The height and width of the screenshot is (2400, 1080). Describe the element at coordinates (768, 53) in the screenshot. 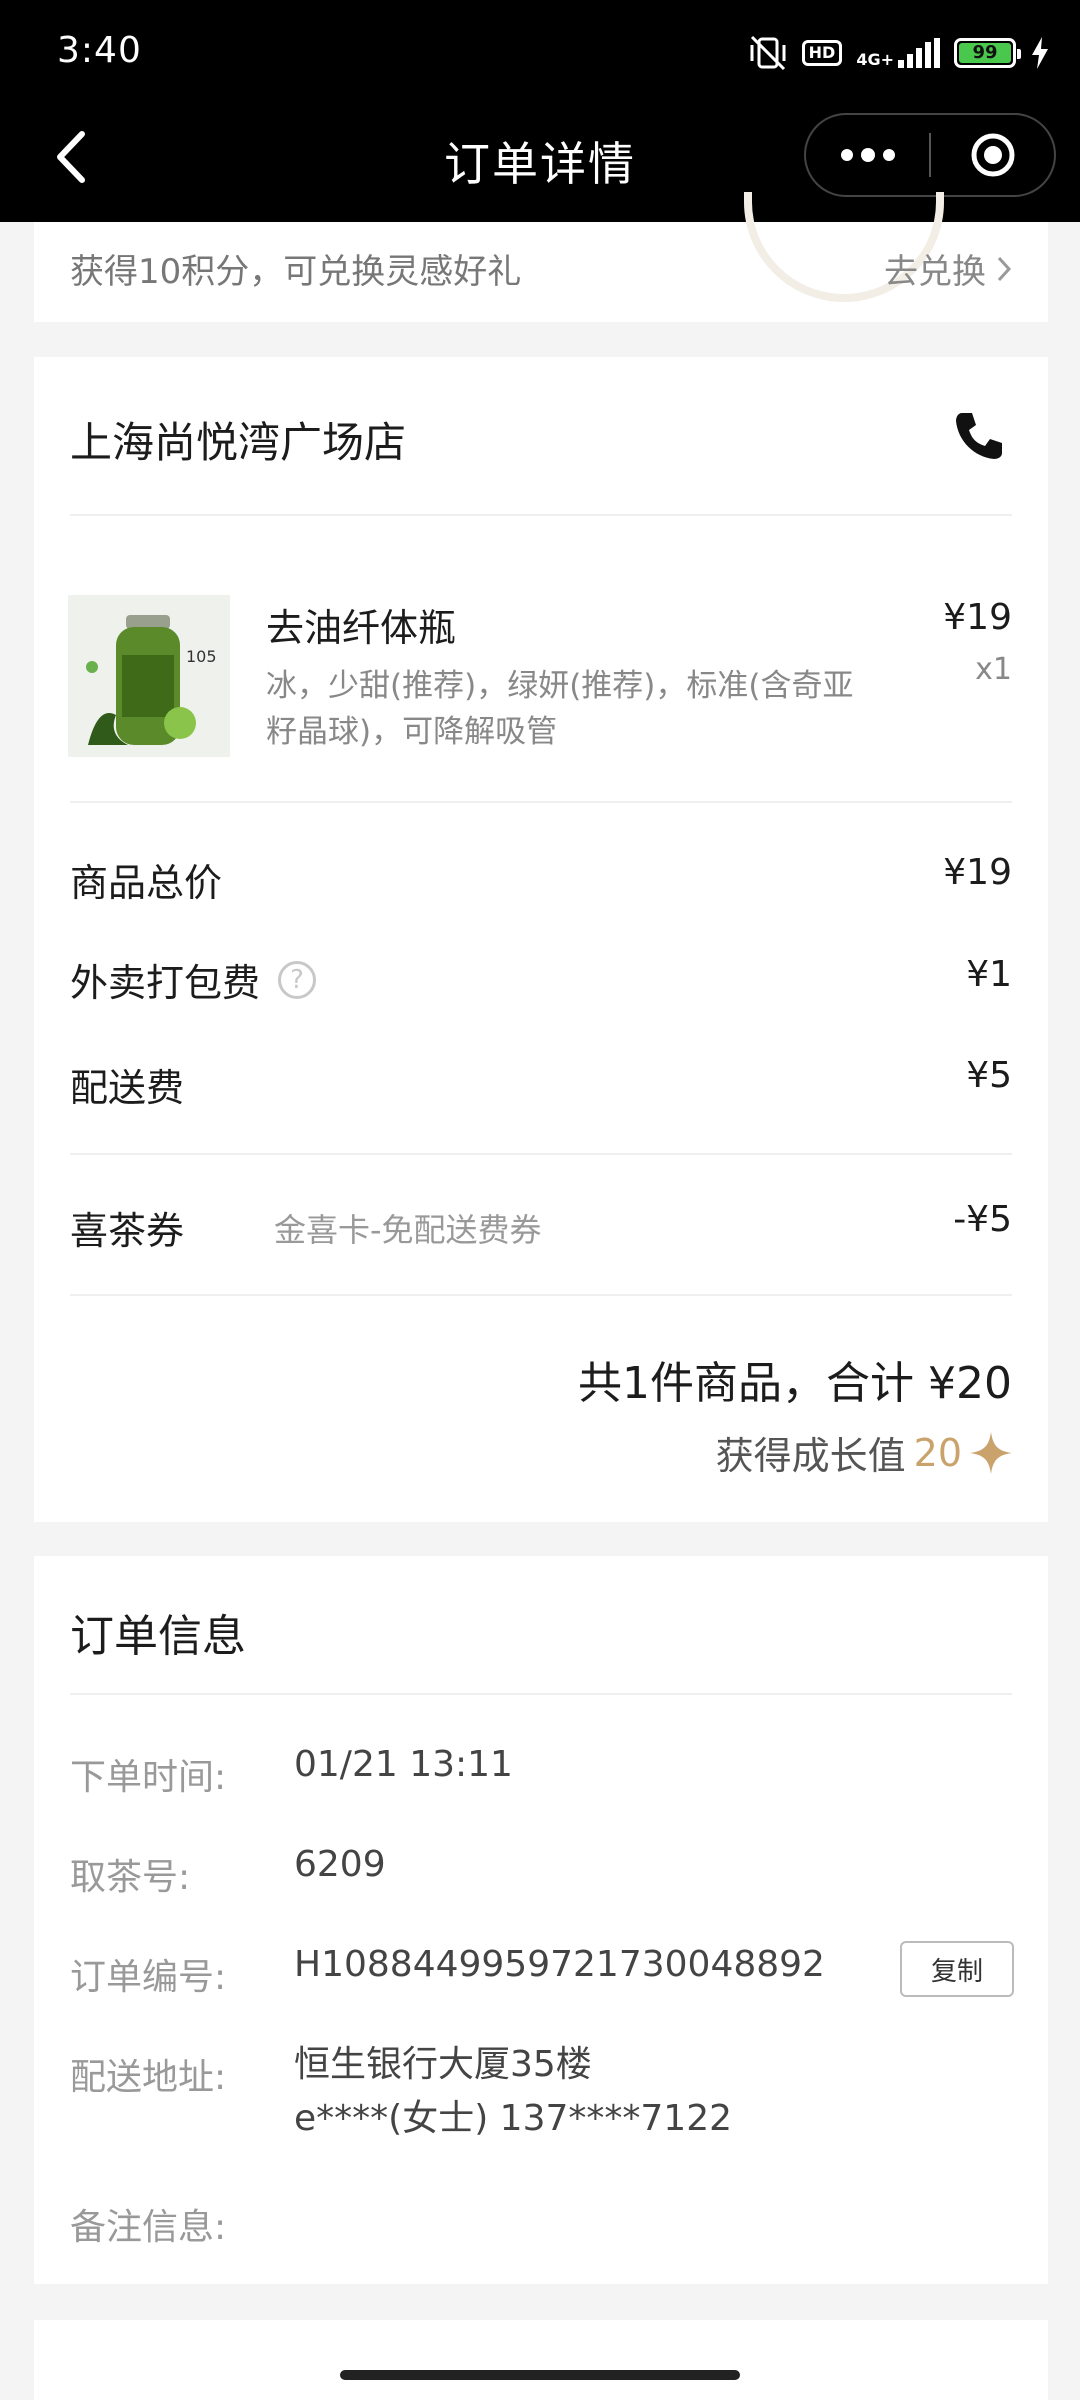

I see `mute-vibrate-icon` at that location.